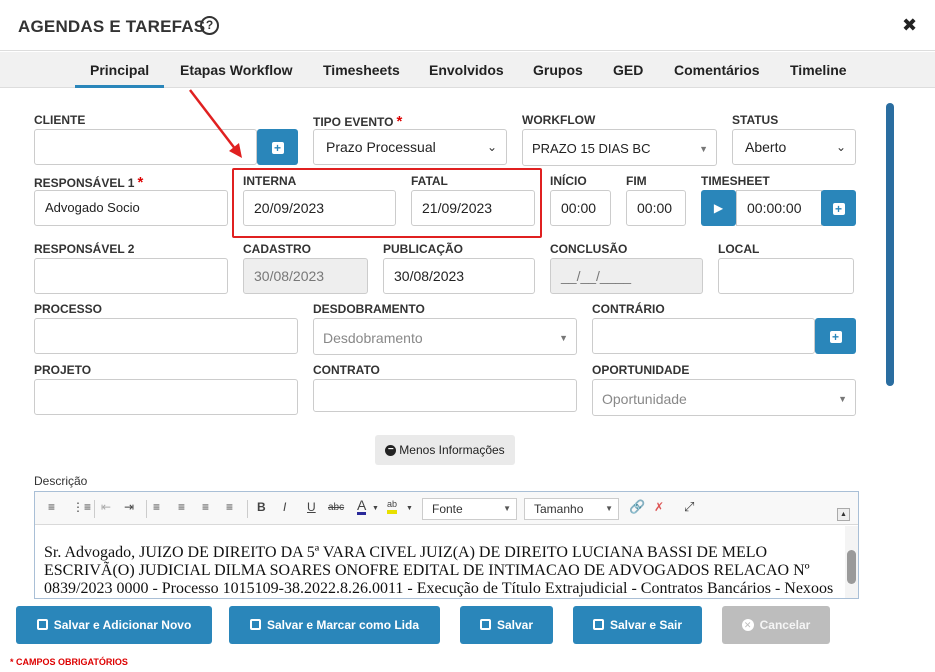  Describe the element at coordinates (724, 397) in the screenshot. I see `oportunidade-select: Oportunidade ▼` at that location.